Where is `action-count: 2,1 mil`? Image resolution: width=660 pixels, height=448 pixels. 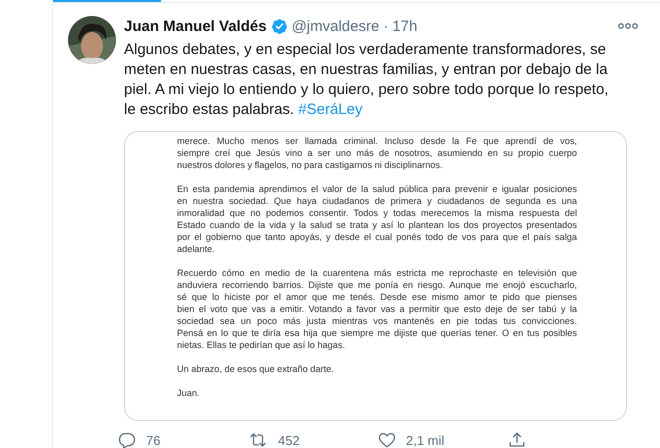 action-count: 2,1 mil is located at coordinates (425, 440).